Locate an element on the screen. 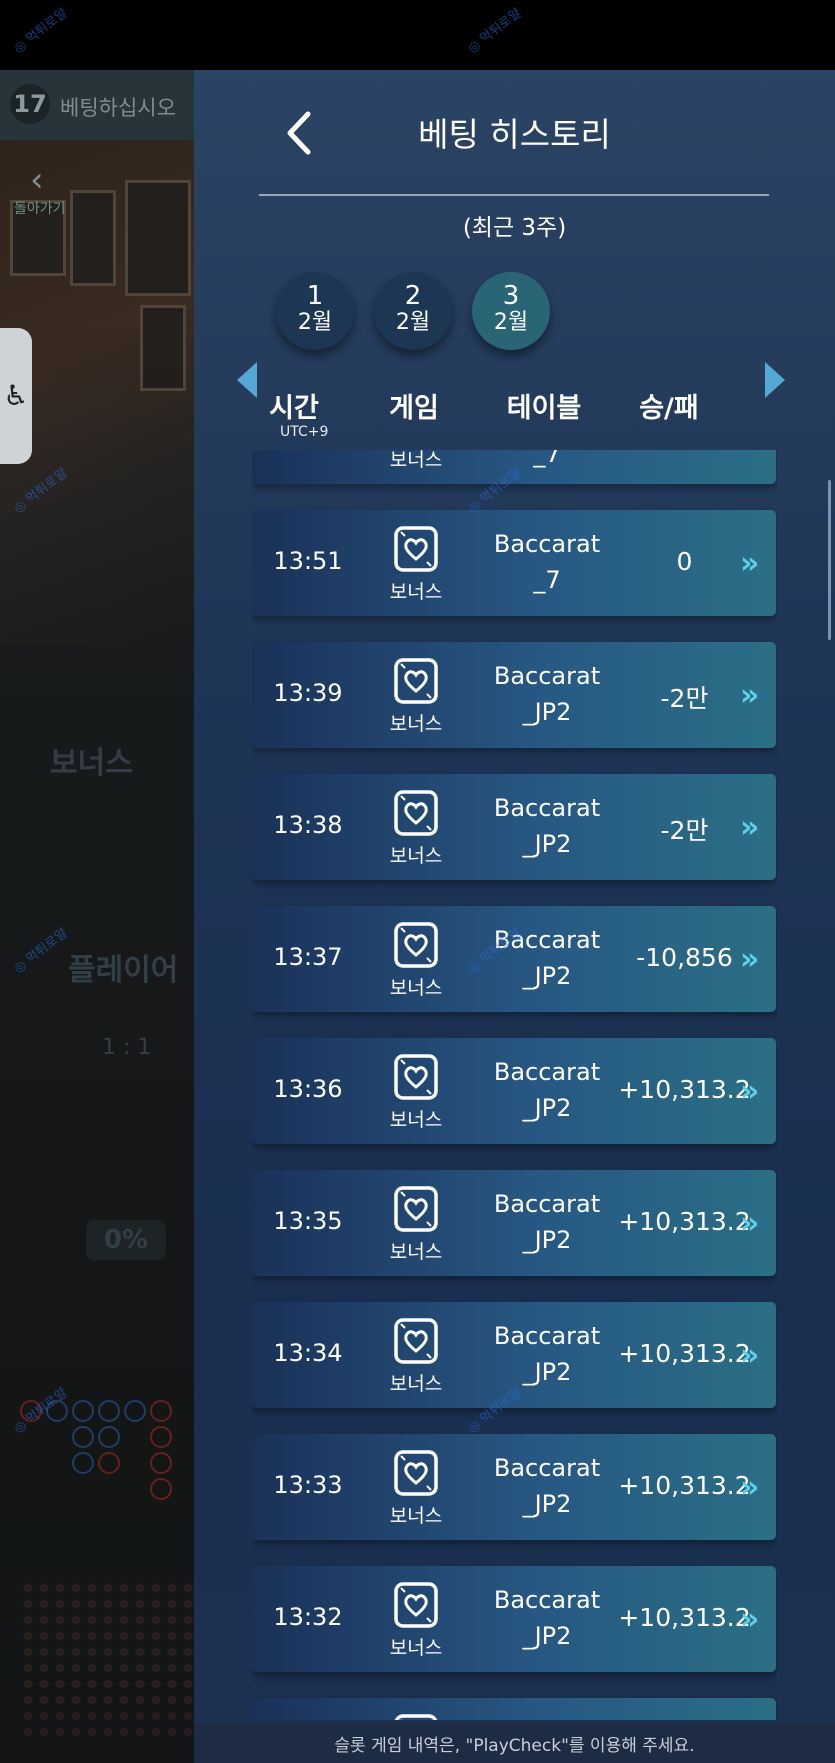 Image resolution: width=835 pixels, height=1763 pixels. history-row: 13:51 보너스 Baccarat _7 0 » is located at coordinates (514, 563).